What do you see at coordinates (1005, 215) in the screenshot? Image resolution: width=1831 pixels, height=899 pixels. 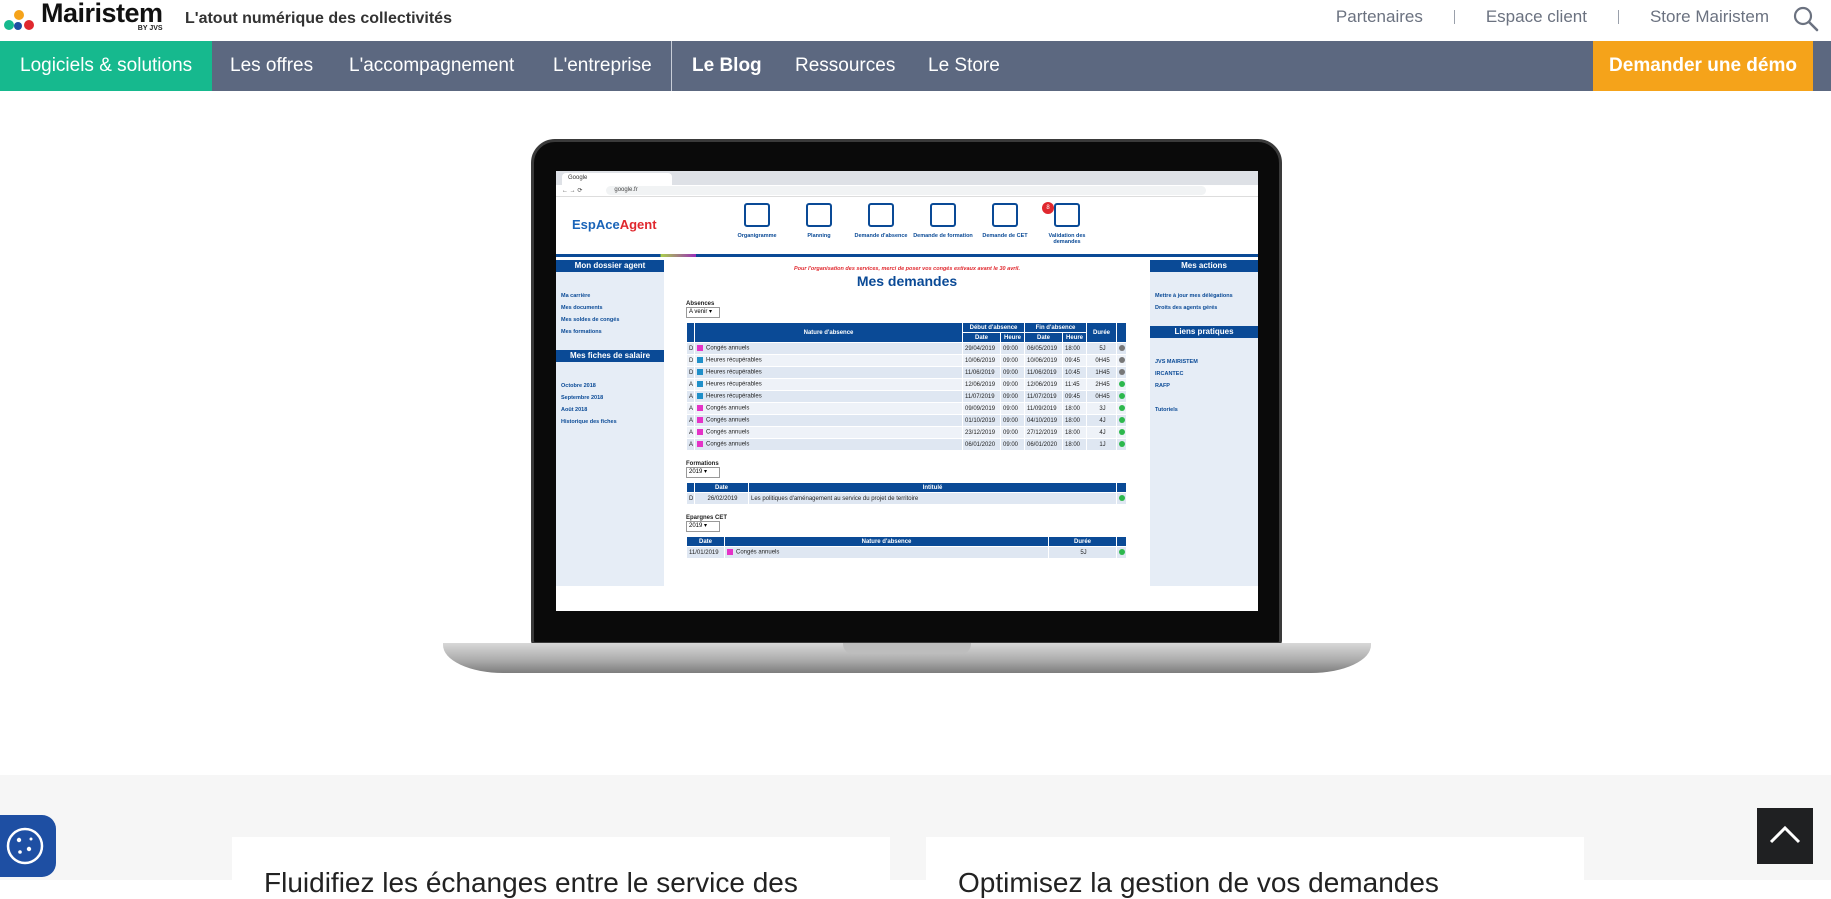 I see `piggy-bank-icon` at bounding box center [1005, 215].